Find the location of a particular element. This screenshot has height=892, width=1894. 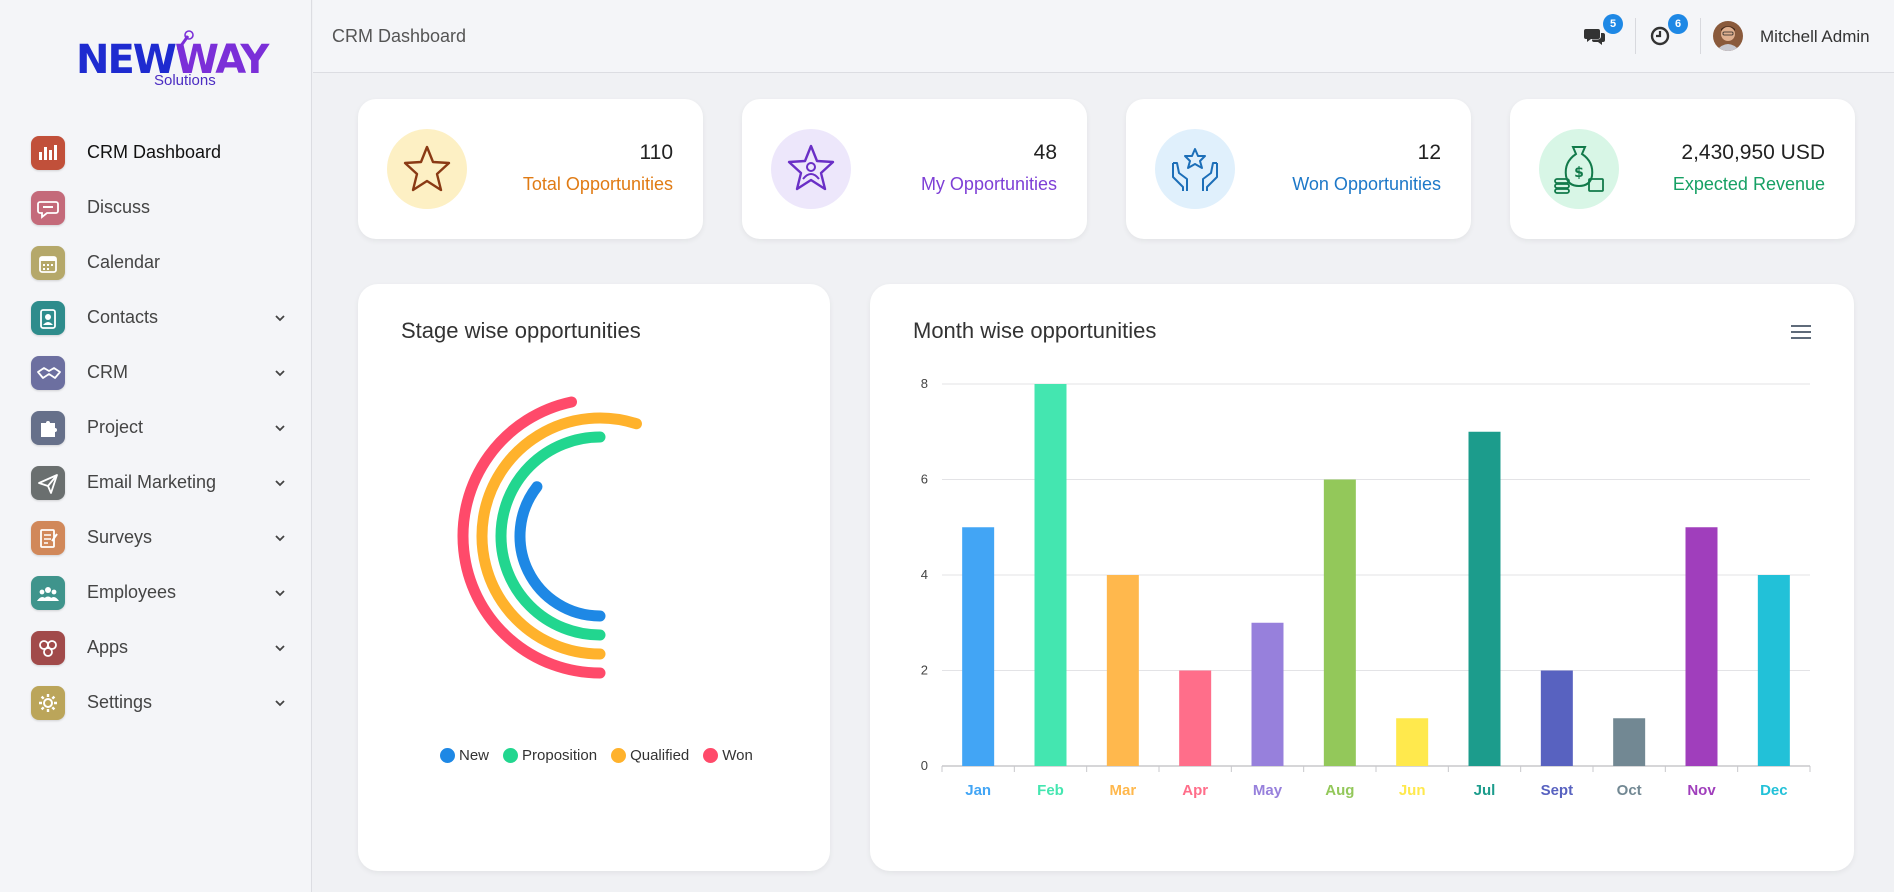

sidebar-item-label: Discuss is located at coordinates (119, 207).